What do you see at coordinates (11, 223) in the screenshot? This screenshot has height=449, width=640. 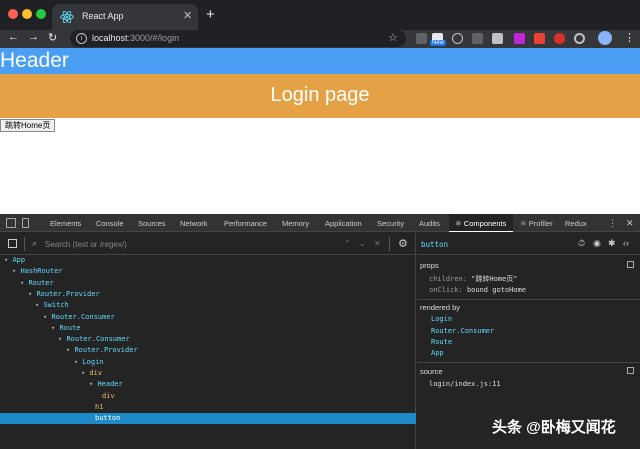 I see `inspect-element-icon` at bounding box center [11, 223].